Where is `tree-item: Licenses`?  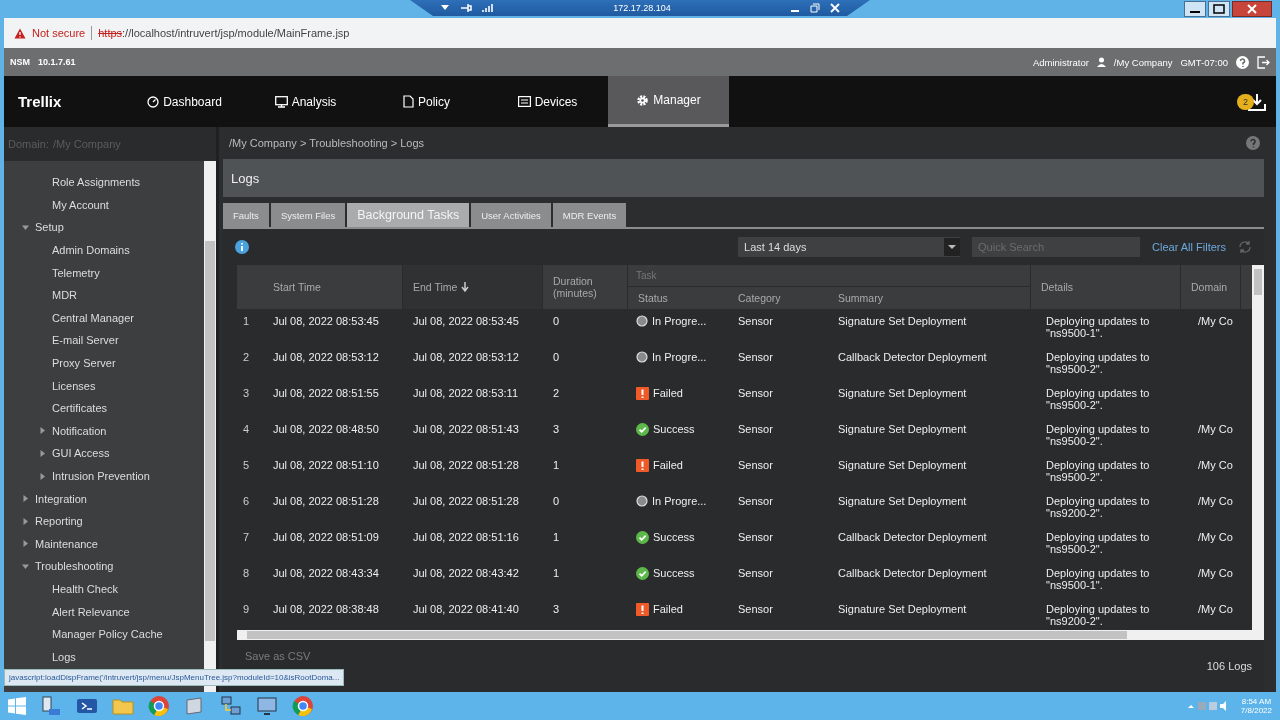 tree-item: Licenses is located at coordinates (74, 385).